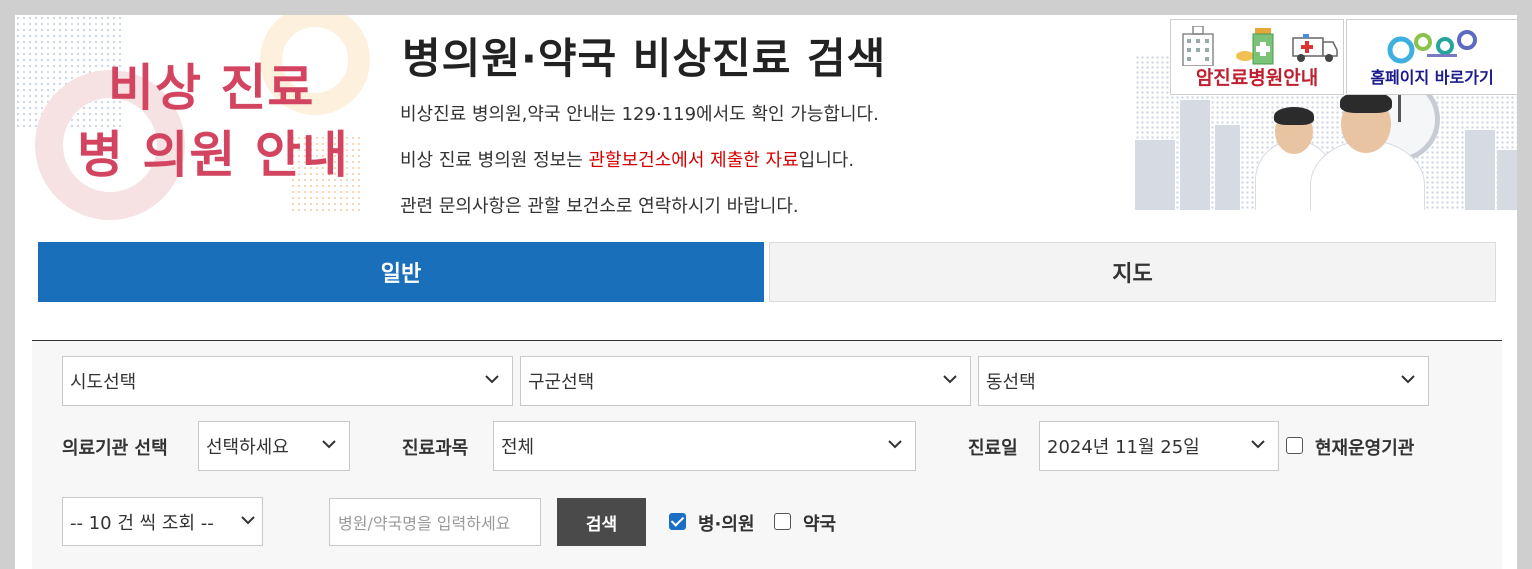  Describe the element at coordinates (103, 382) in the screenshot. I see `sido-select-value: 시도선택` at that location.